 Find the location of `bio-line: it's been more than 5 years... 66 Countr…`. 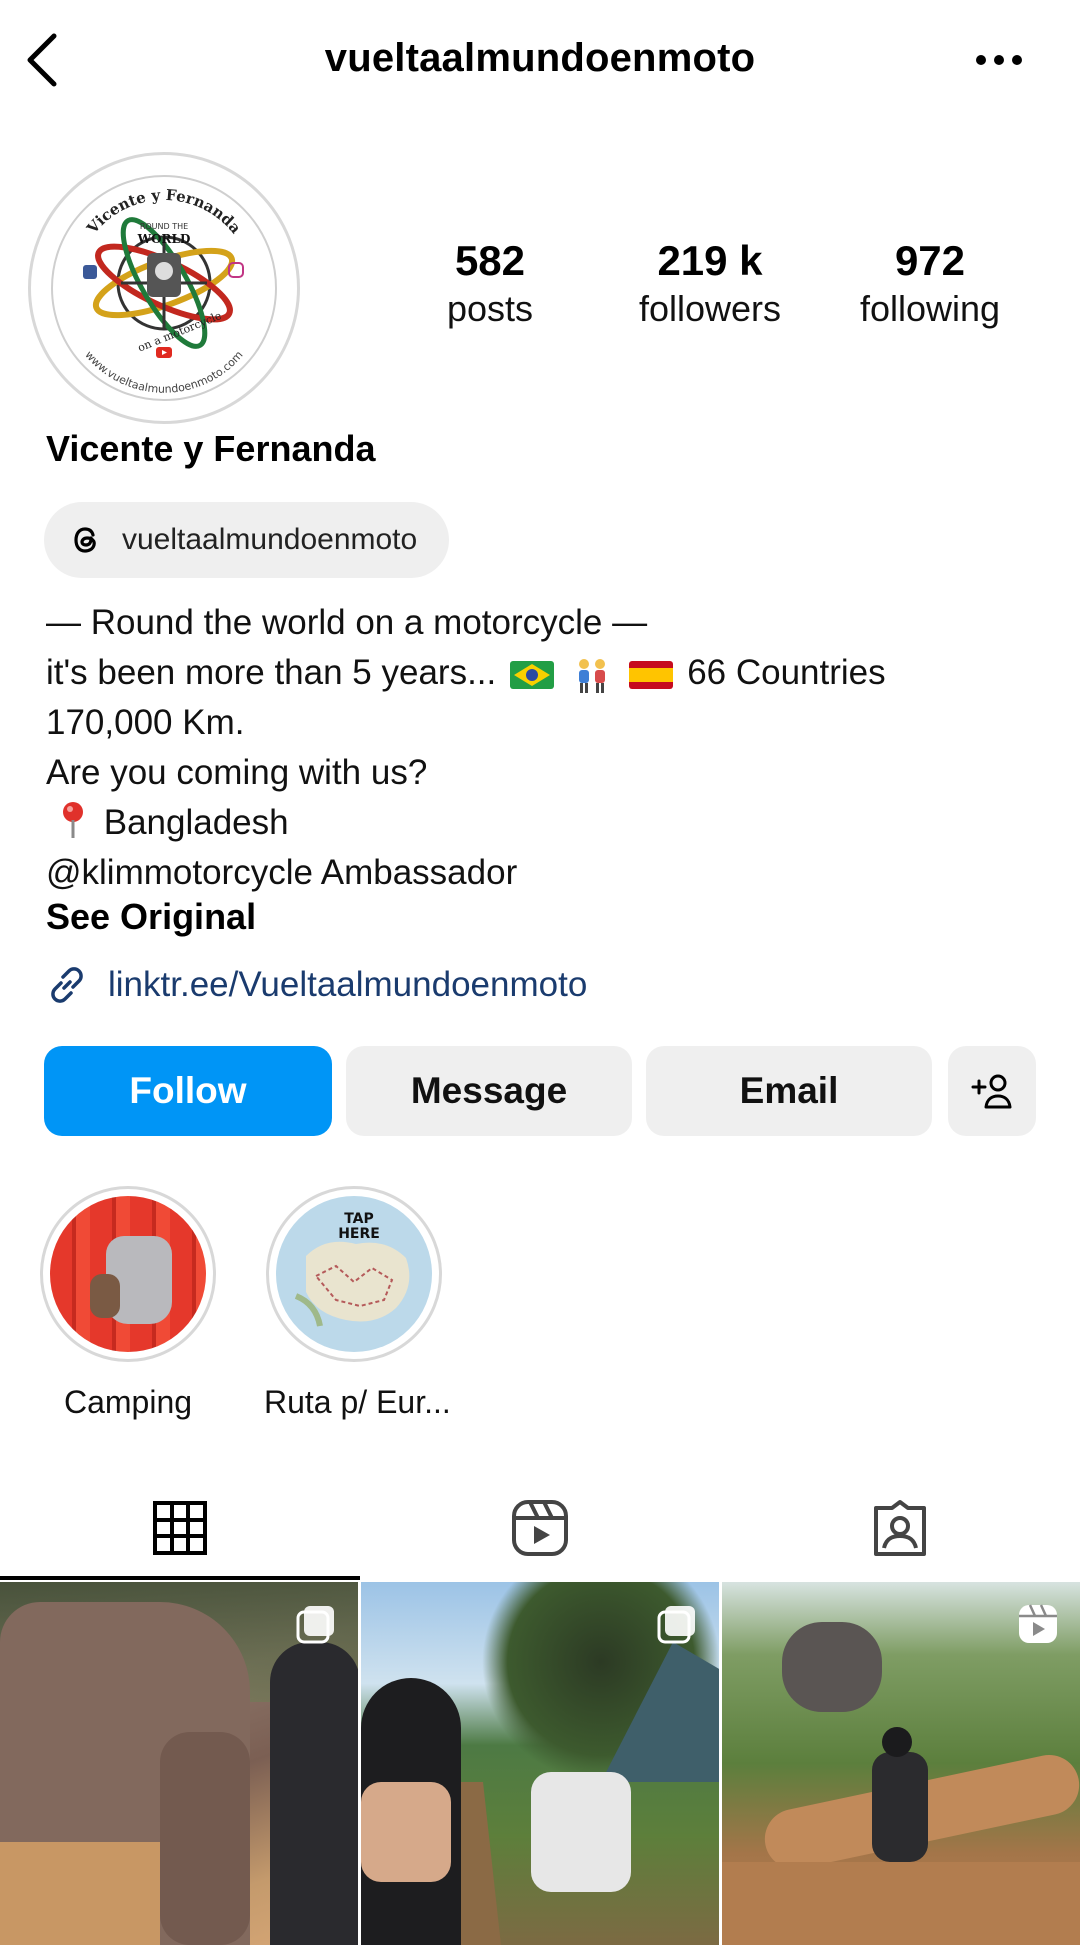

bio-line: it's been more than 5 years... 66 Countr… is located at coordinates (546, 673).